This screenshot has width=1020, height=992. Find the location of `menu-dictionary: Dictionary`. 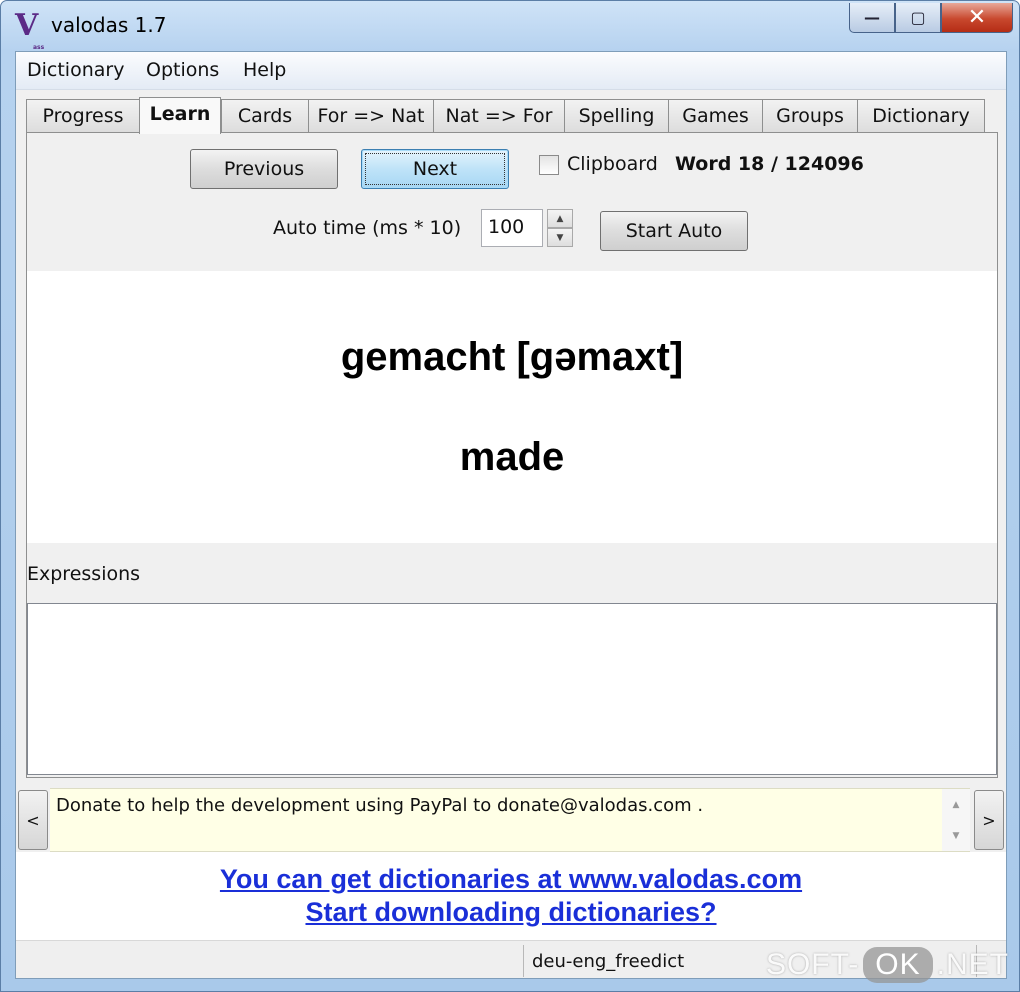

menu-dictionary: Dictionary is located at coordinates (75, 70).